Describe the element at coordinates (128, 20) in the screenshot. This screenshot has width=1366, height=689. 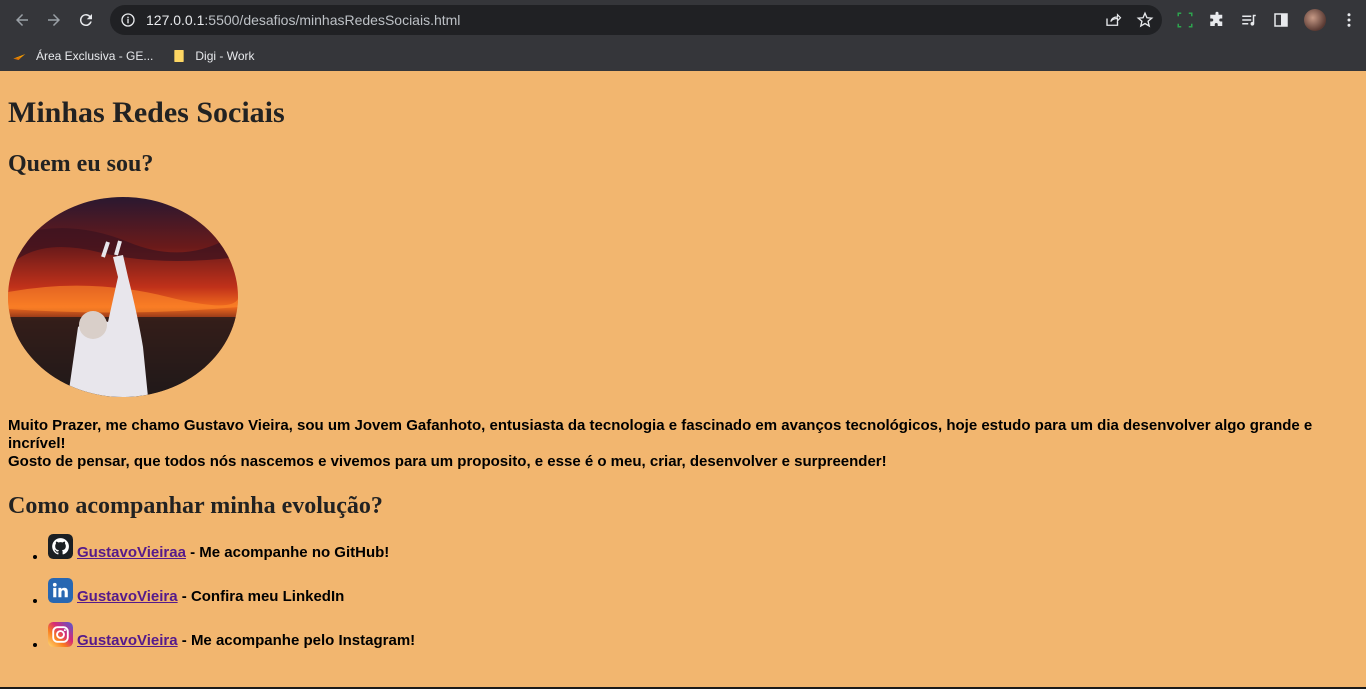
I see `info-icon` at that location.